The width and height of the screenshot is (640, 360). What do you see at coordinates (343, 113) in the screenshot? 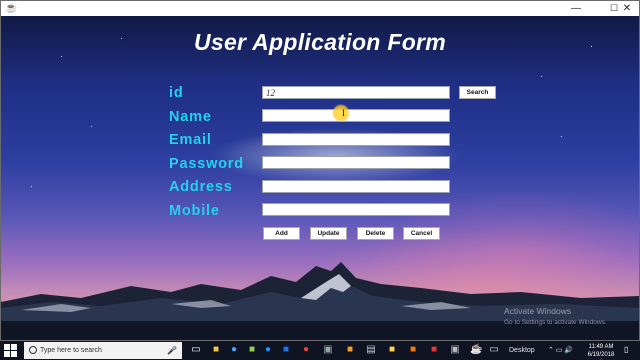
I see `text-cursor-icon: I` at bounding box center [343, 113].